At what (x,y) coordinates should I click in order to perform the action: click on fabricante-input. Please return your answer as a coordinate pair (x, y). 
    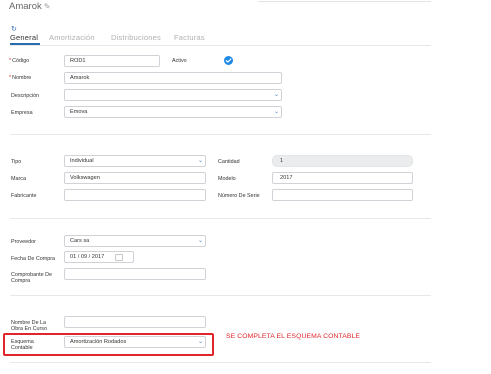
    Looking at the image, I should click on (135, 195).